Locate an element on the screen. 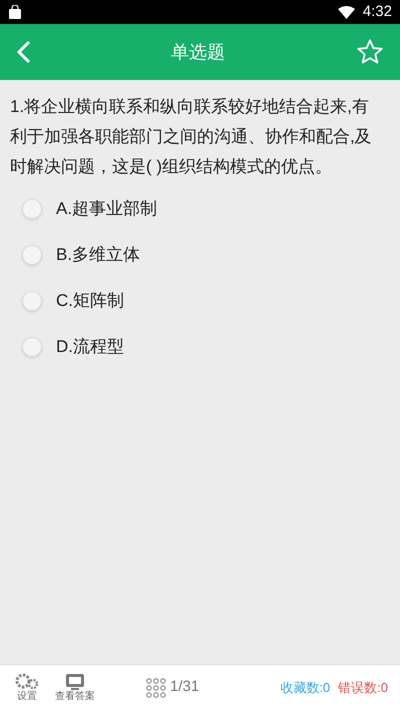 The height and width of the screenshot is (710, 400). option-label: C.矩阵制 is located at coordinates (90, 301).